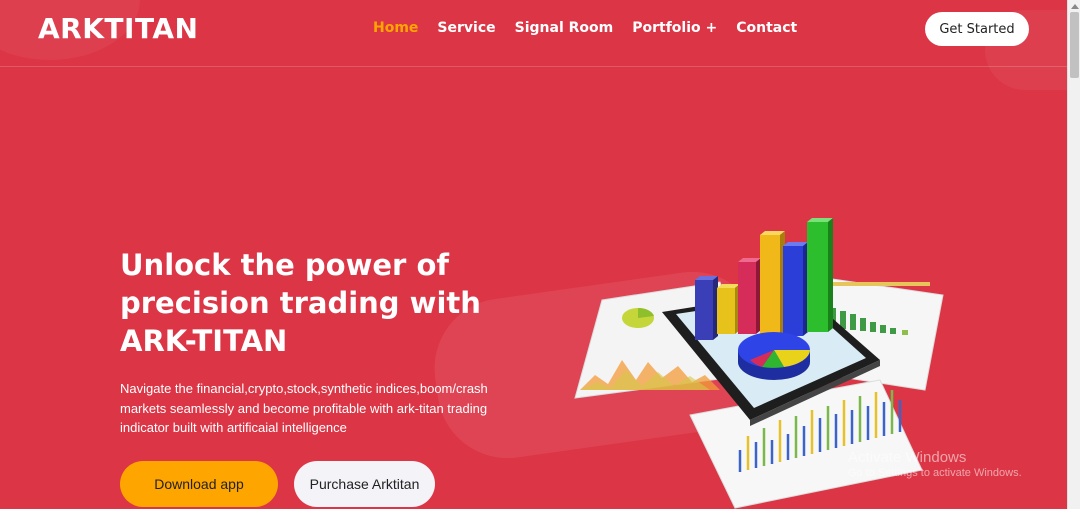  What do you see at coordinates (118, 28) in the screenshot?
I see `site-logo: ARKTITAN` at bounding box center [118, 28].